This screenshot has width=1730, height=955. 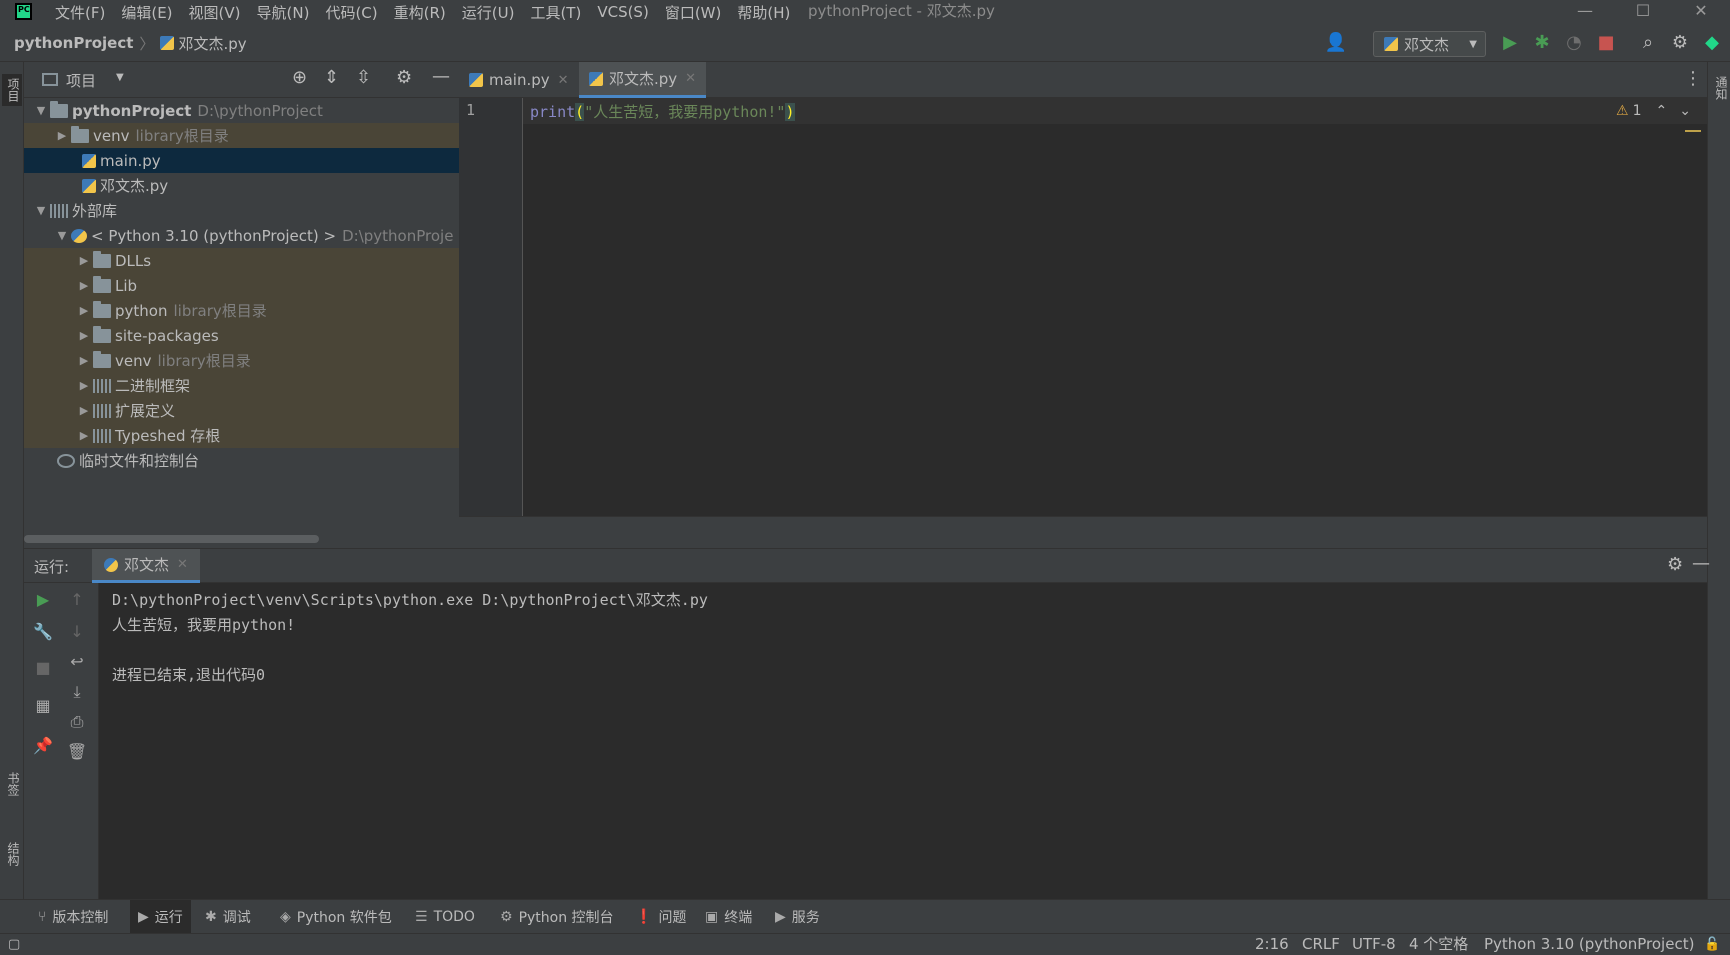 I want to click on tool-services: ▶ 服务, so click(x=797, y=917).